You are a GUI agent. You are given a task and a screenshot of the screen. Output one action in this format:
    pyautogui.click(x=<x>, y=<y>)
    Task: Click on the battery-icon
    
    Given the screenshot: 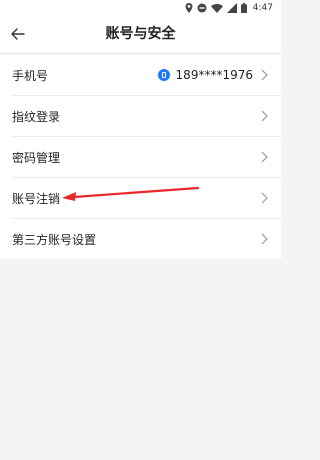 What is the action you would take?
    pyautogui.click(x=243, y=8)
    